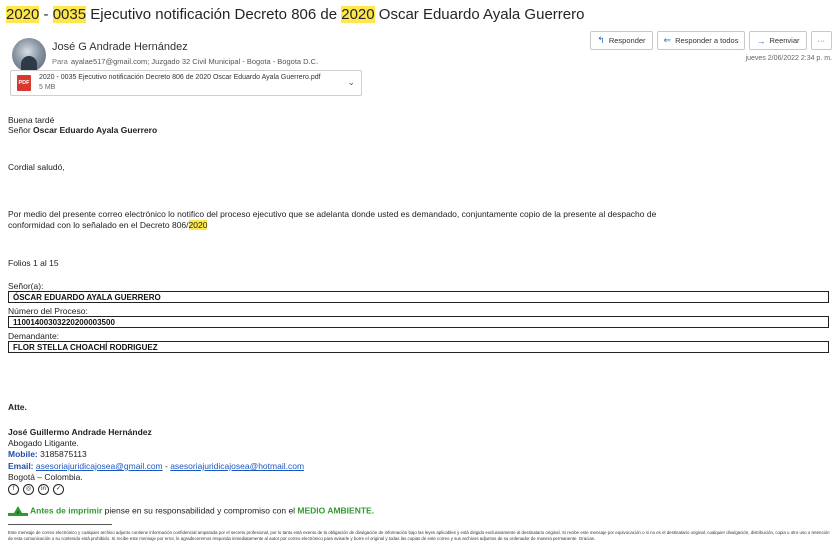 This screenshot has height=560, width=840. Describe the element at coordinates (34, 336) in the screenshot. I see `table-label-demandante: Demandante:` at that location.